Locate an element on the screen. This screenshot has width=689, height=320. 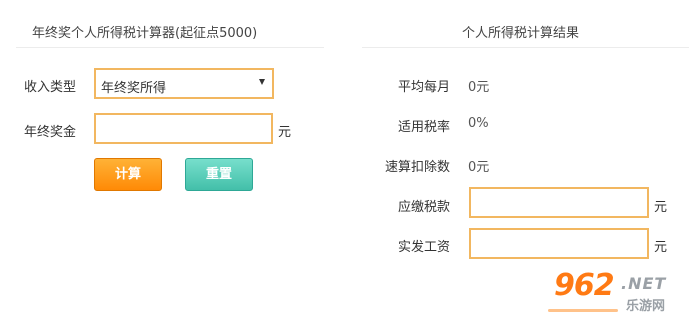
calculate-button: 计算 is located at coordinates (128, 174).